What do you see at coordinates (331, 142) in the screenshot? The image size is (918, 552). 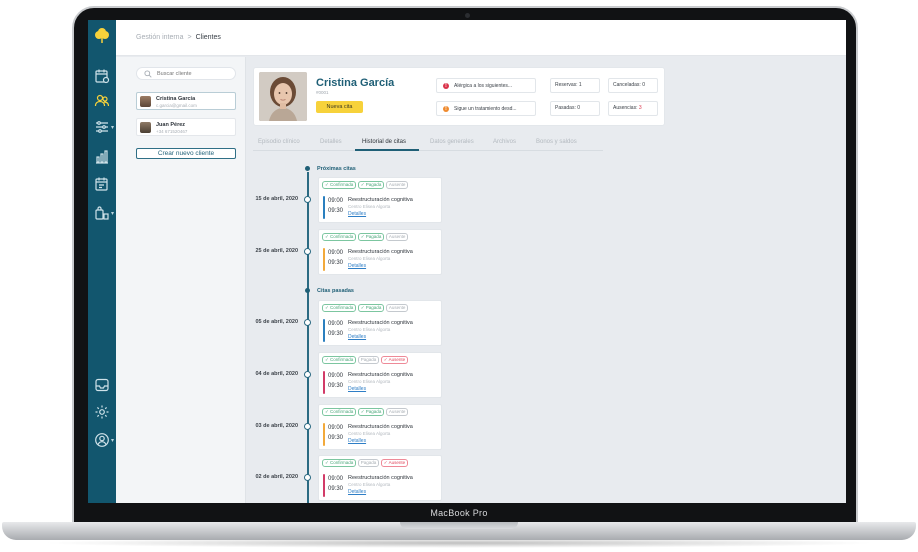 I see `tab-detalles: Detalles` at bounding box center [331, 142].